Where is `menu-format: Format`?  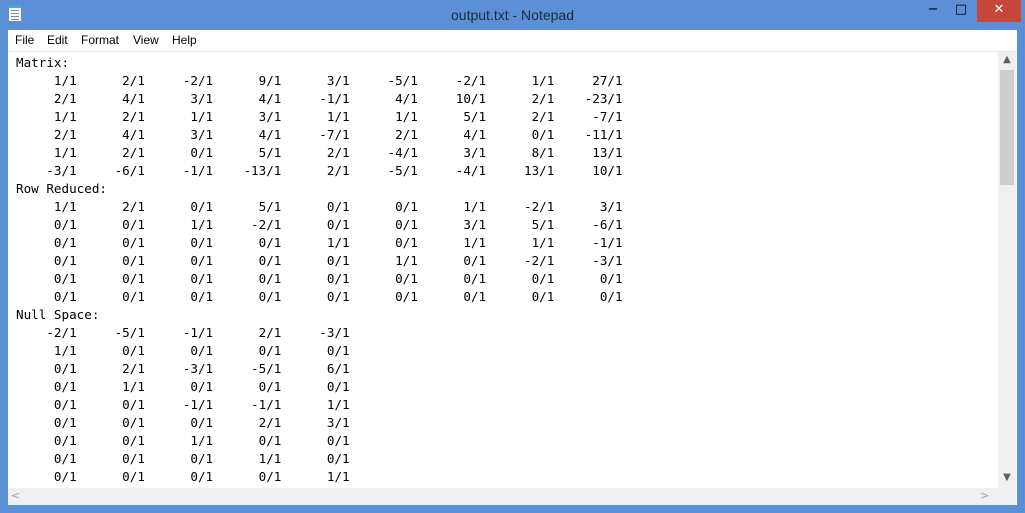
menu-format: Format is located at coordinates (100, 40).